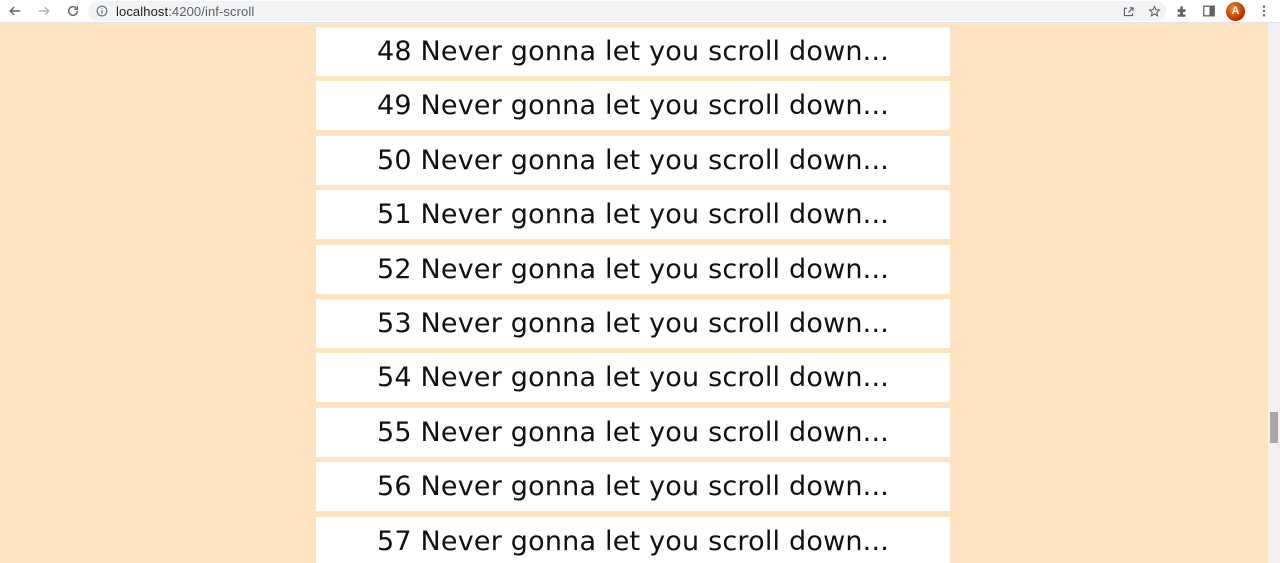 The width and height of the screenshot is (1280, 563). Describe the element at coordinates (102, 11) in the screenshot. I see `info-icon` at that location.